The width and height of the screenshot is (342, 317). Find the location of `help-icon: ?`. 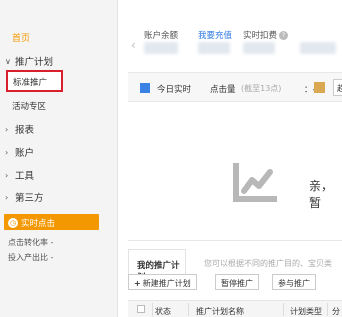

help-icon: ? is located at coordinates (284, 35).